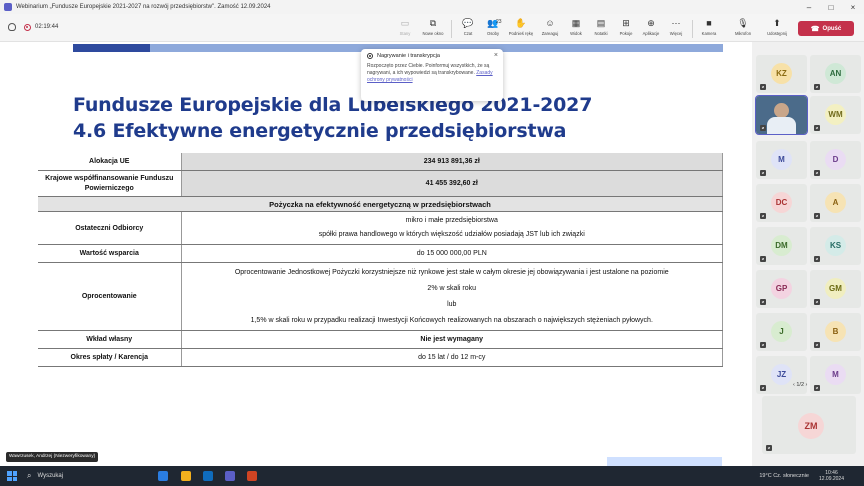 This screenshot has height=486, width=864. I want to click on shield-icon, so click(12, 27).